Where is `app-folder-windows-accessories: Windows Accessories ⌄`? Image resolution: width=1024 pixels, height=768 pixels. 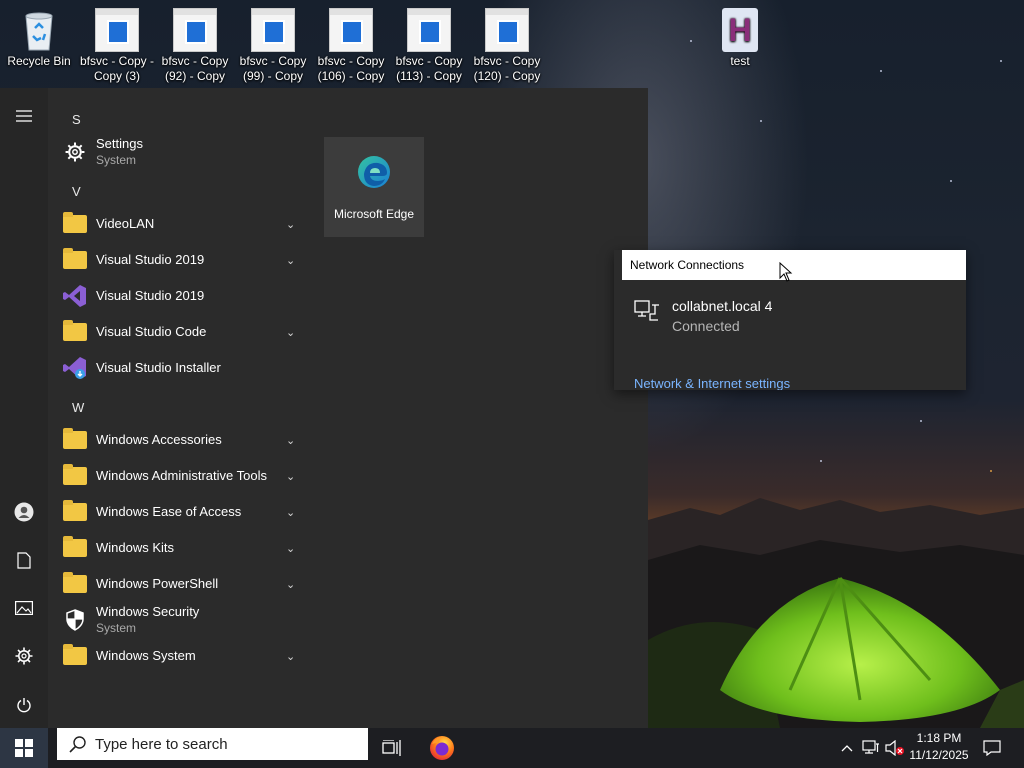 app-folder-windows-accessories: Windows Accessories ⌄ is located at coordinates (182, 440).